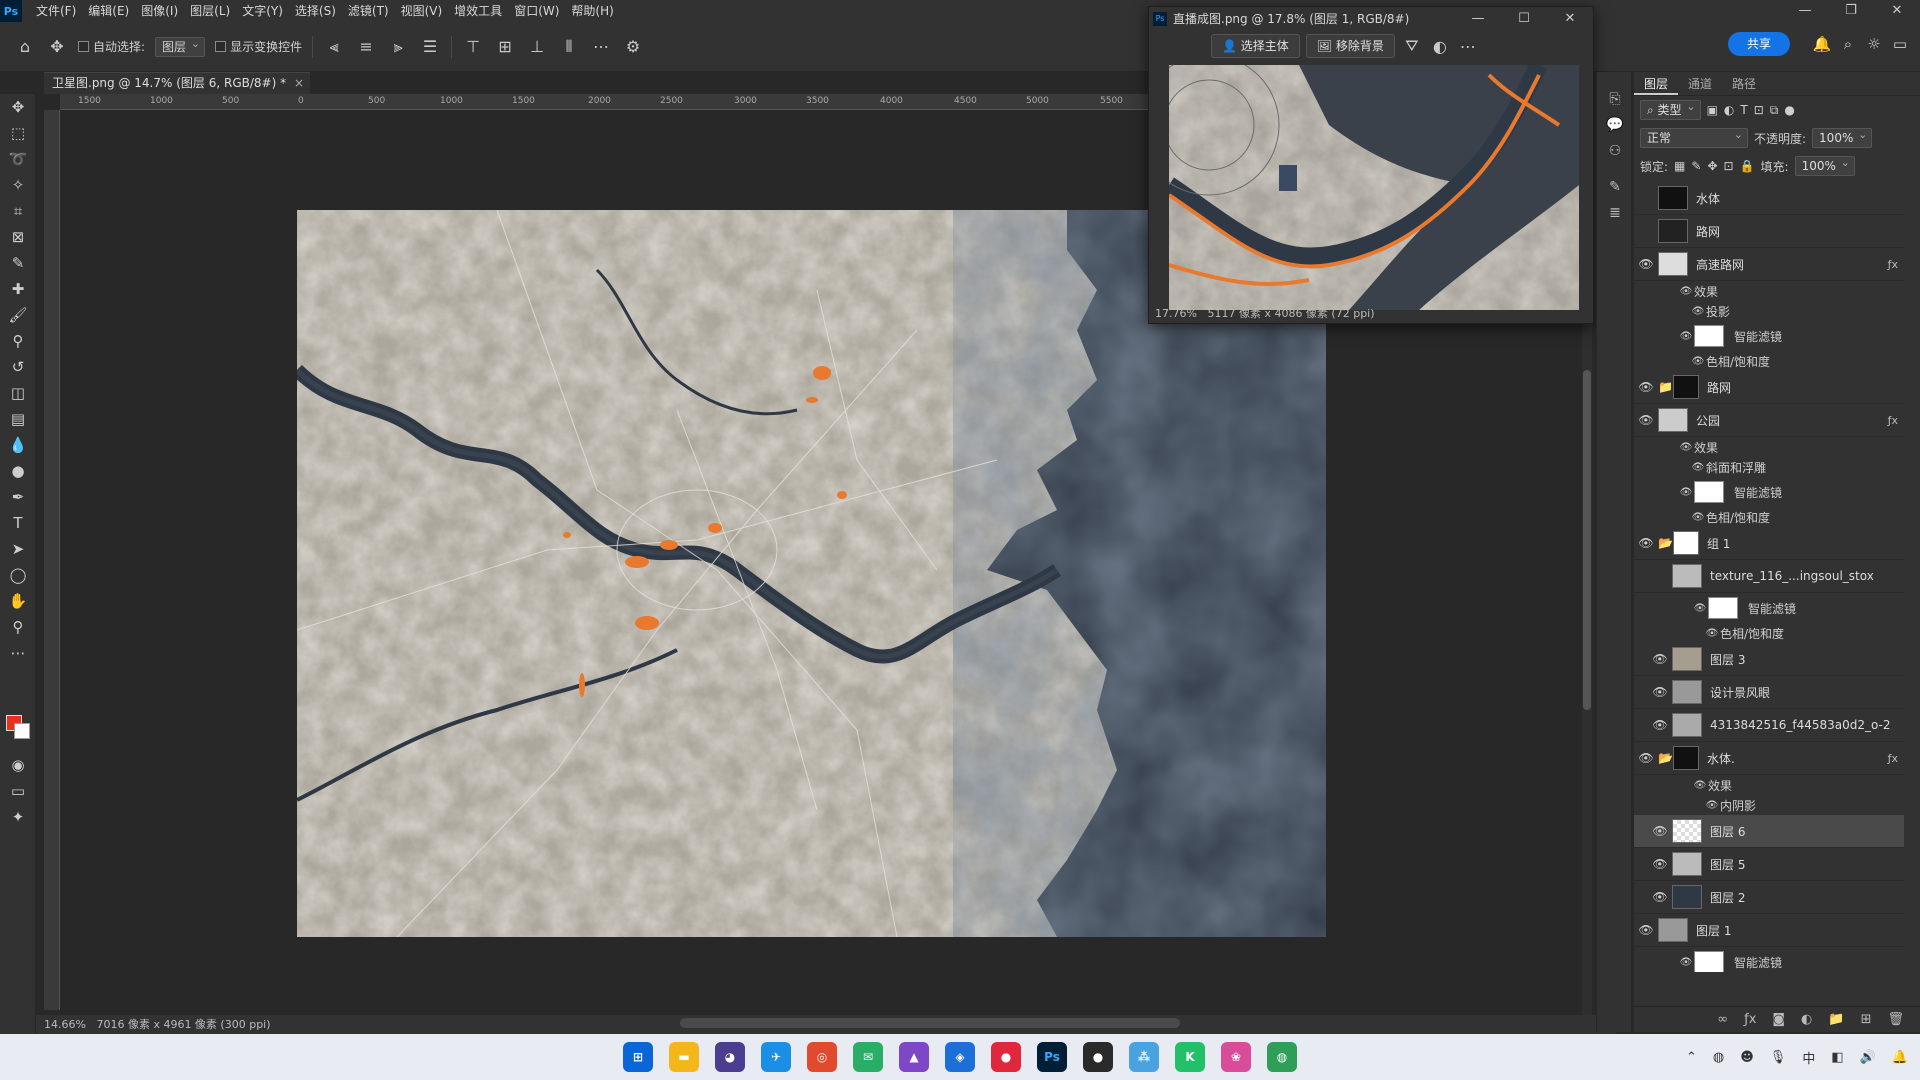 Image resolution: width=1920 pixels, height=1080 pixels. I want to click on background-color-swatch, so click(22, 731).